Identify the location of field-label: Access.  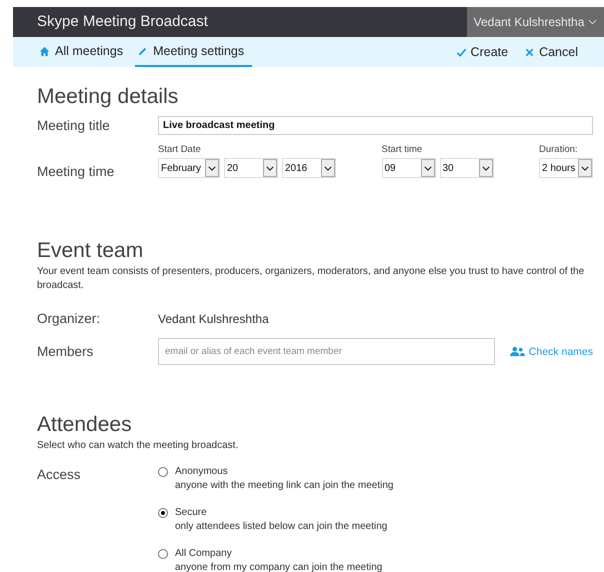
(59, 474).